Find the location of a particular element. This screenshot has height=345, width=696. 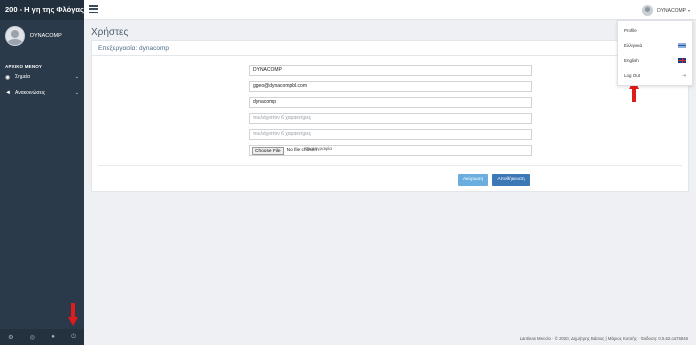

user-dropdown: Profile Ελληνικά English Log Out ⇥ is located at coordinates (655, 53).